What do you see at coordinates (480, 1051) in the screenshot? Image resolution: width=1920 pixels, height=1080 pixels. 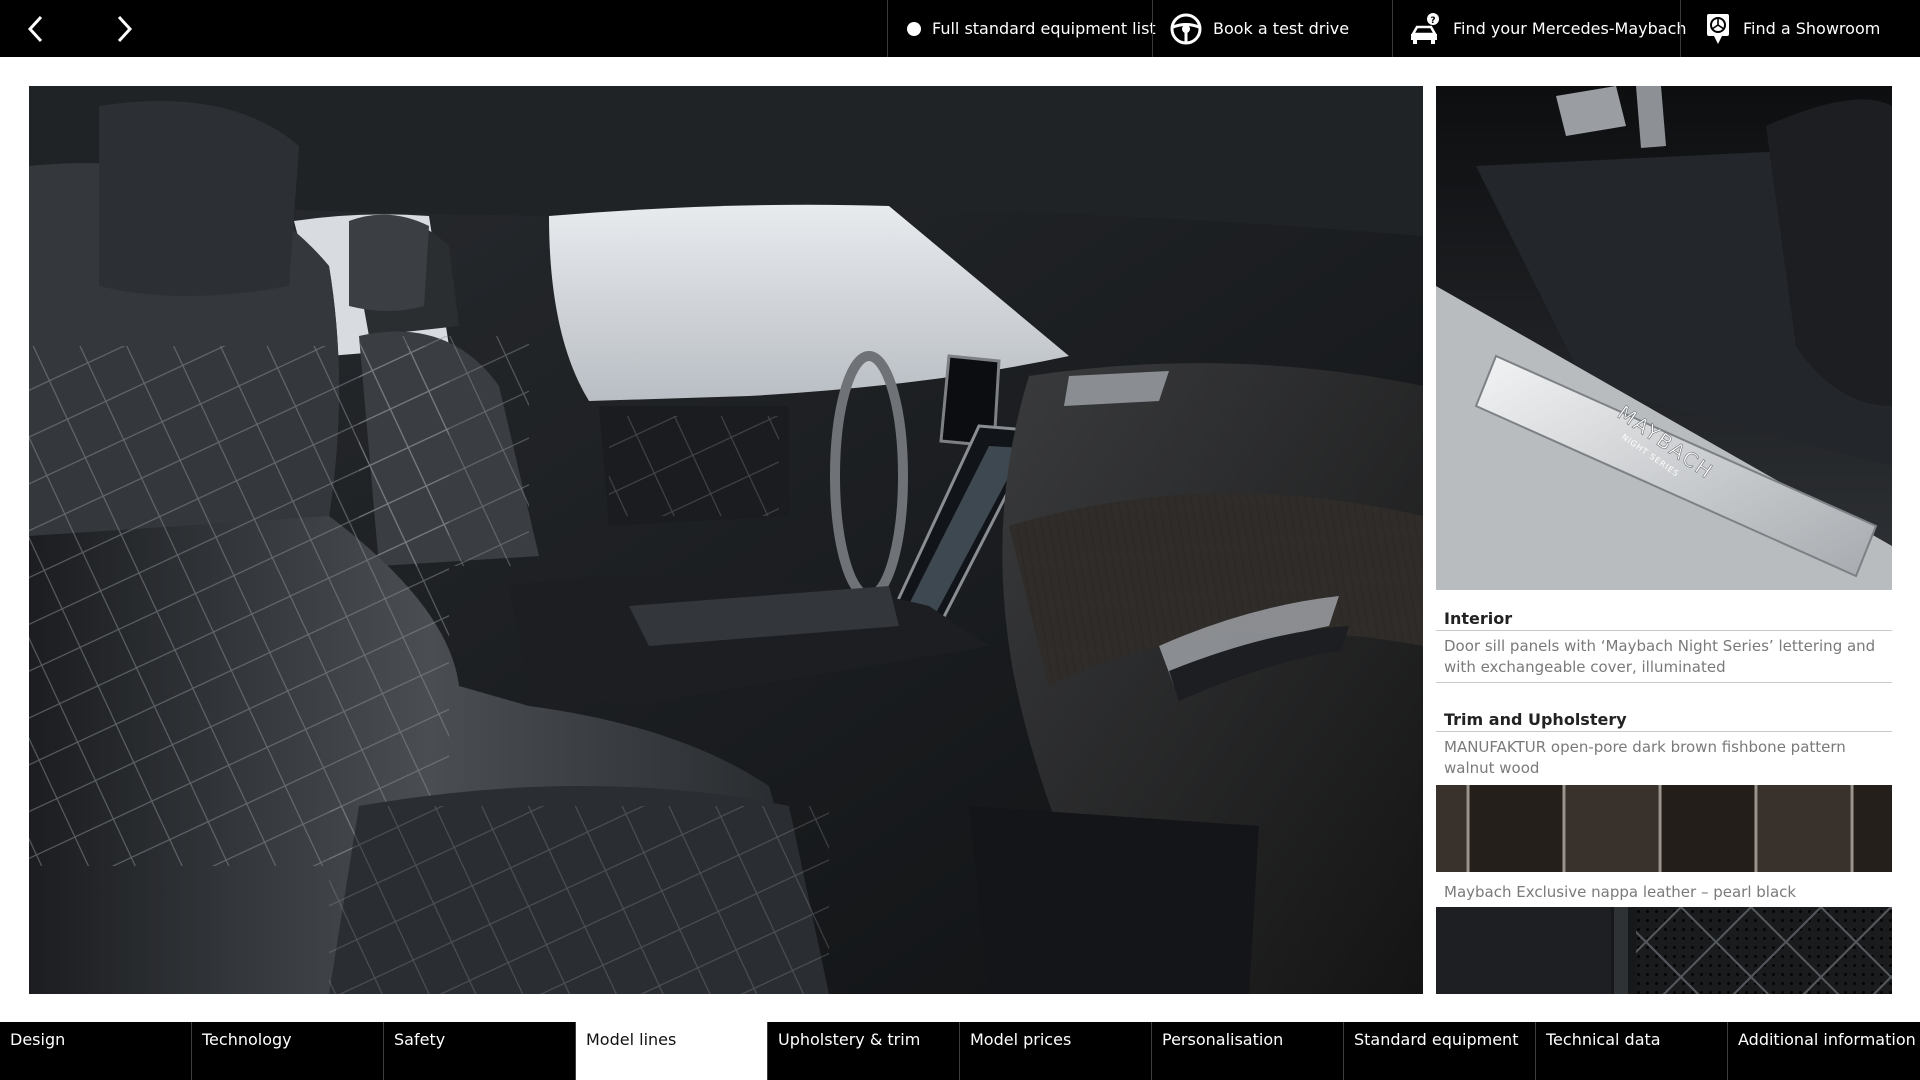 I see `nav-safety: Safety` at bounding box center [480, 1051].